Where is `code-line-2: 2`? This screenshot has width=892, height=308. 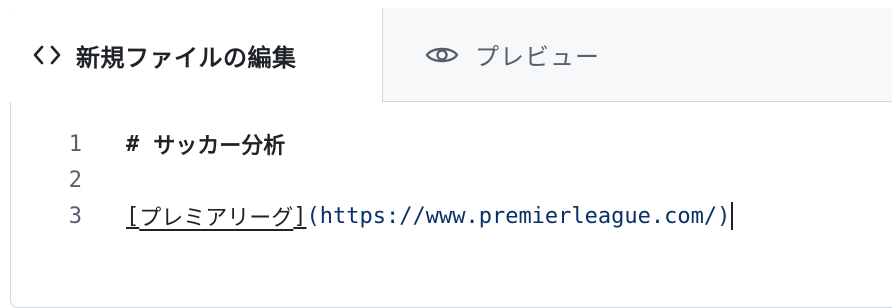
code-line-2: 2 is located at coordinates (68, 180).